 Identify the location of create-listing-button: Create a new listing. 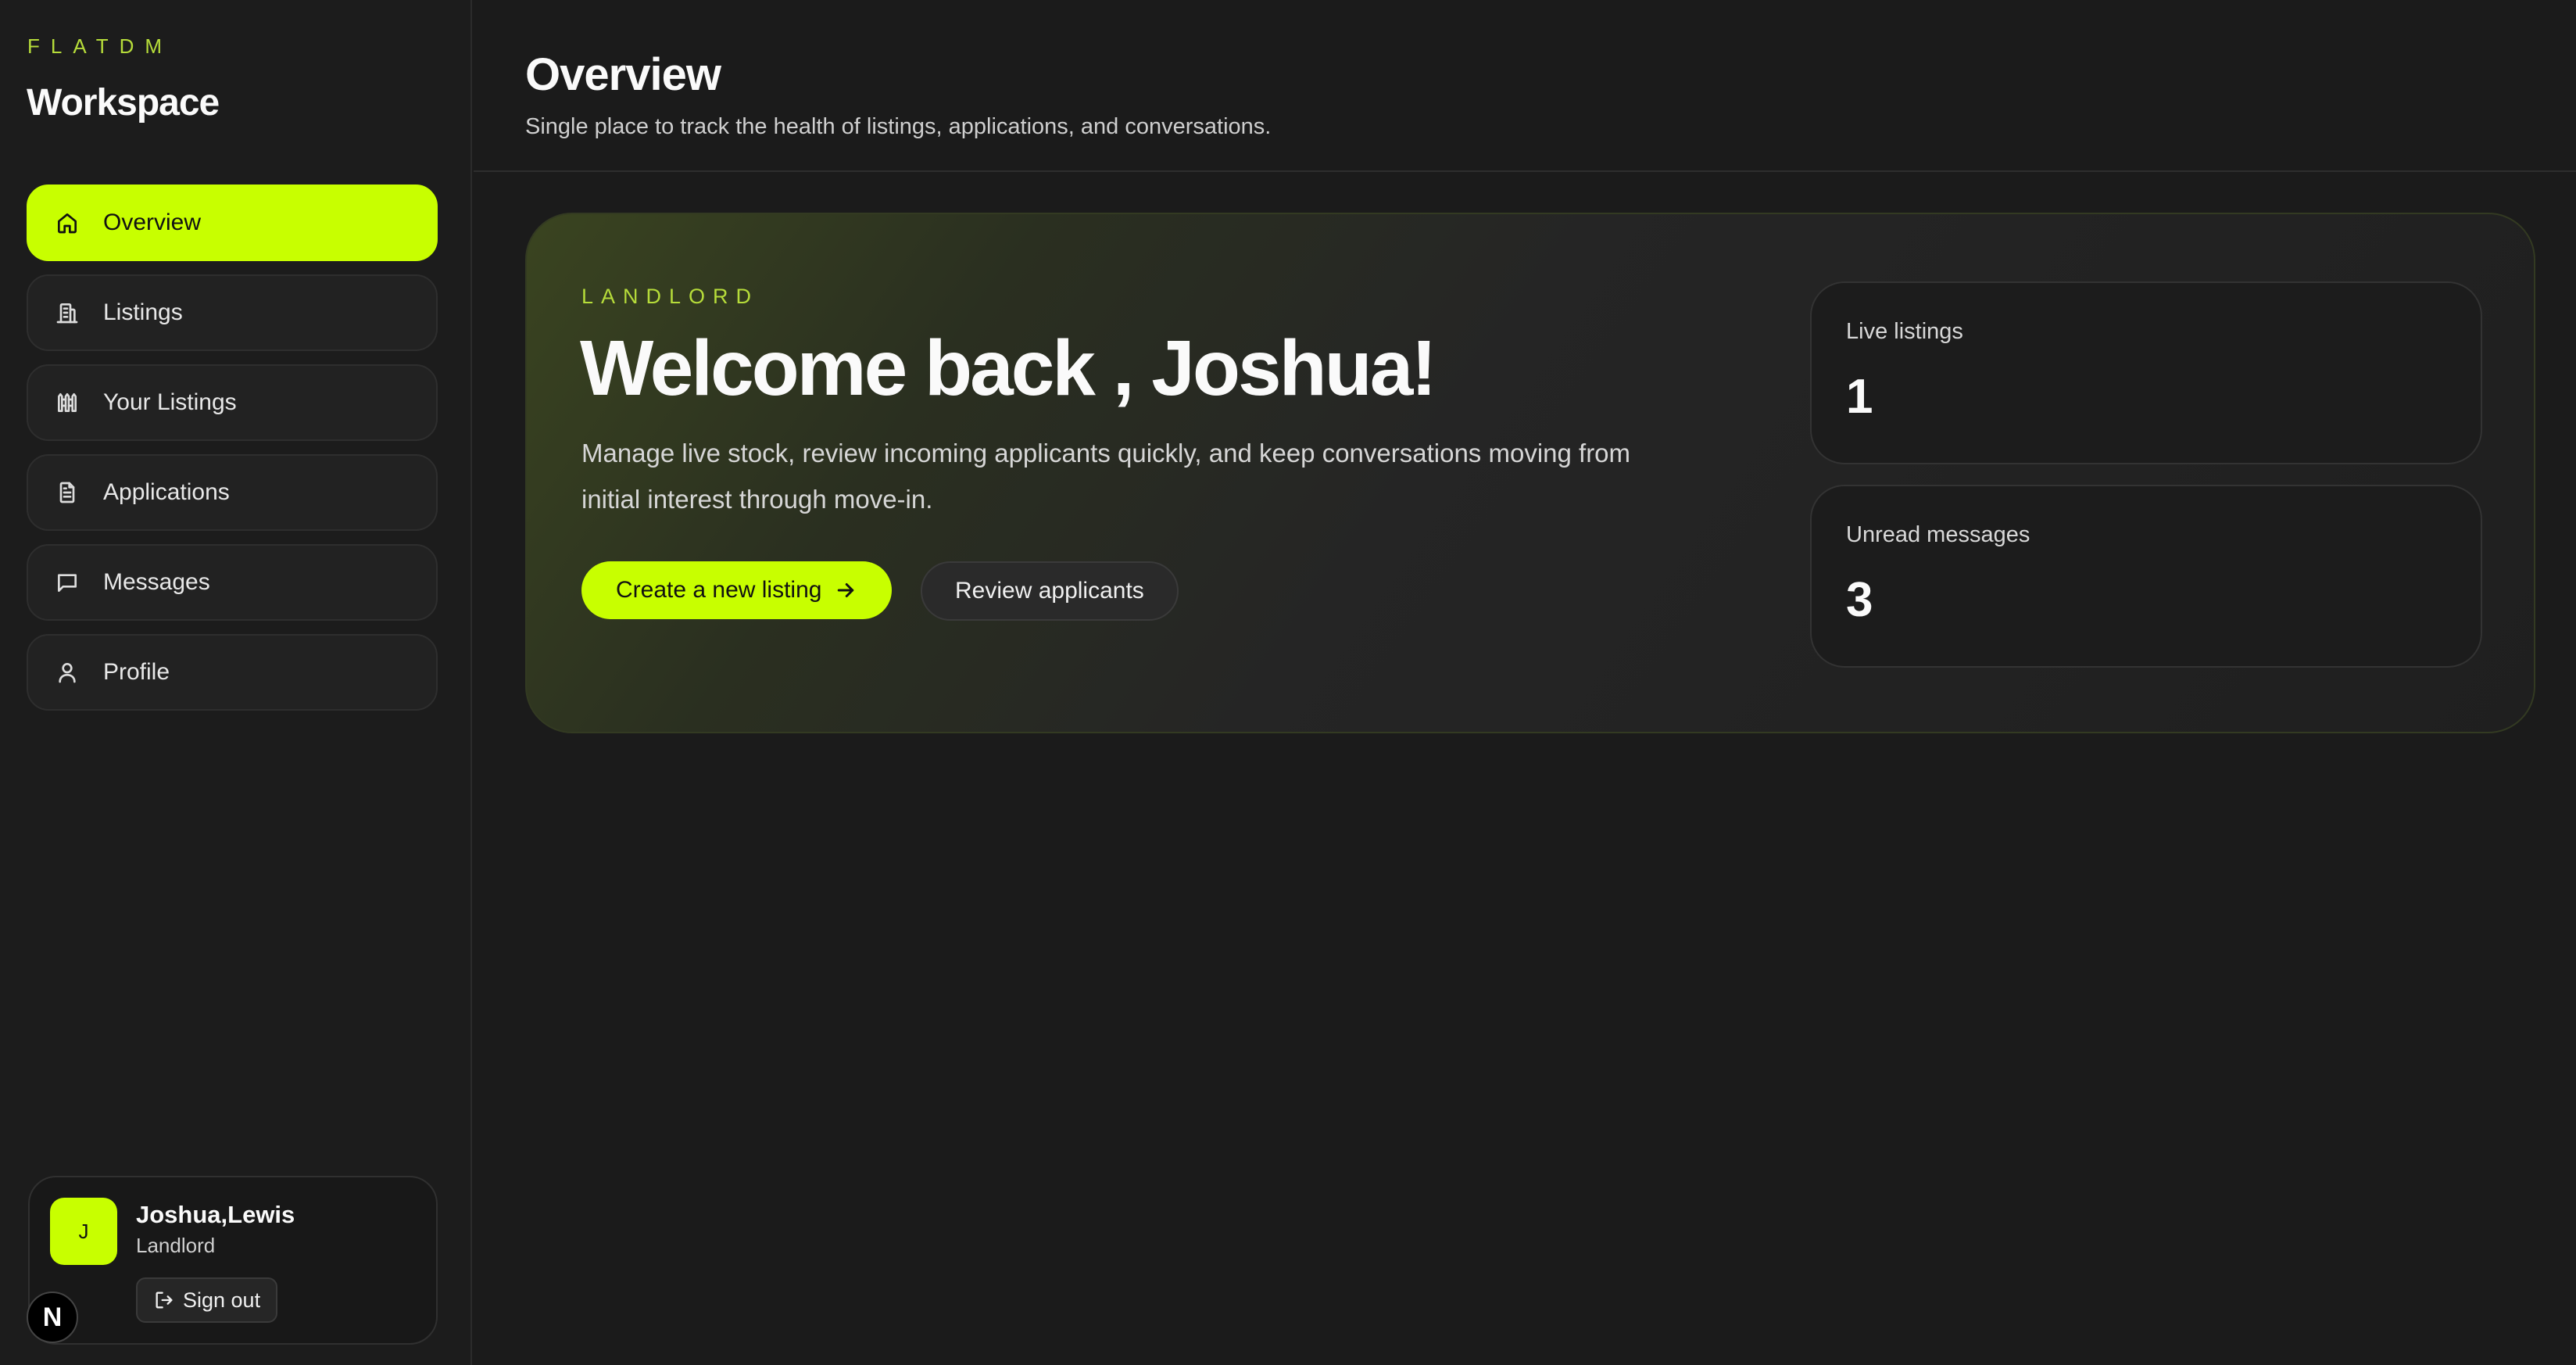
(737, 590).